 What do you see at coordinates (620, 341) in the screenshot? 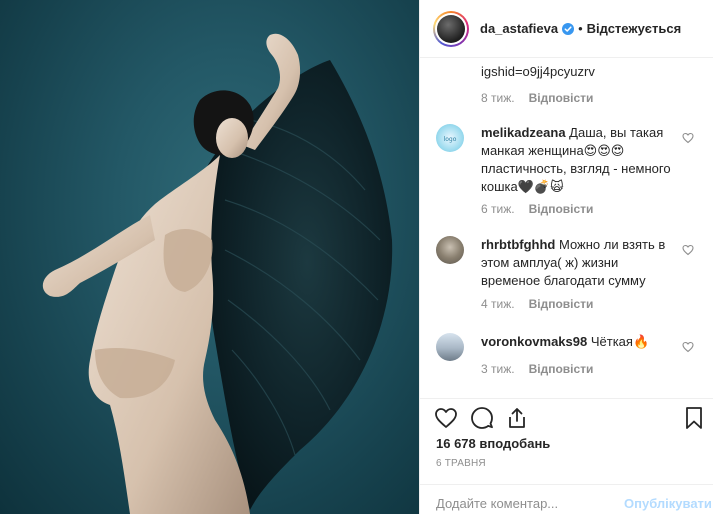
I see `comment-text: Чёткая🔥` at bounding box center [620, 341].